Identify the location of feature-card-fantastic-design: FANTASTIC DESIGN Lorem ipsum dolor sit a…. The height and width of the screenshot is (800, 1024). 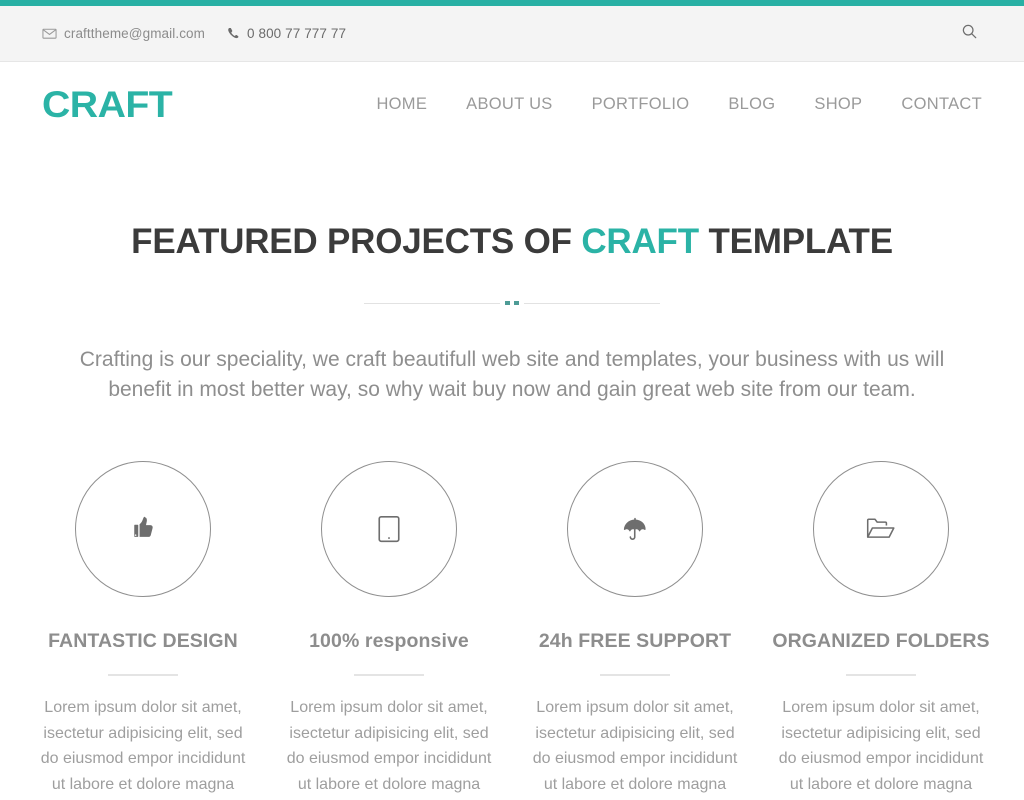
(143, 630).